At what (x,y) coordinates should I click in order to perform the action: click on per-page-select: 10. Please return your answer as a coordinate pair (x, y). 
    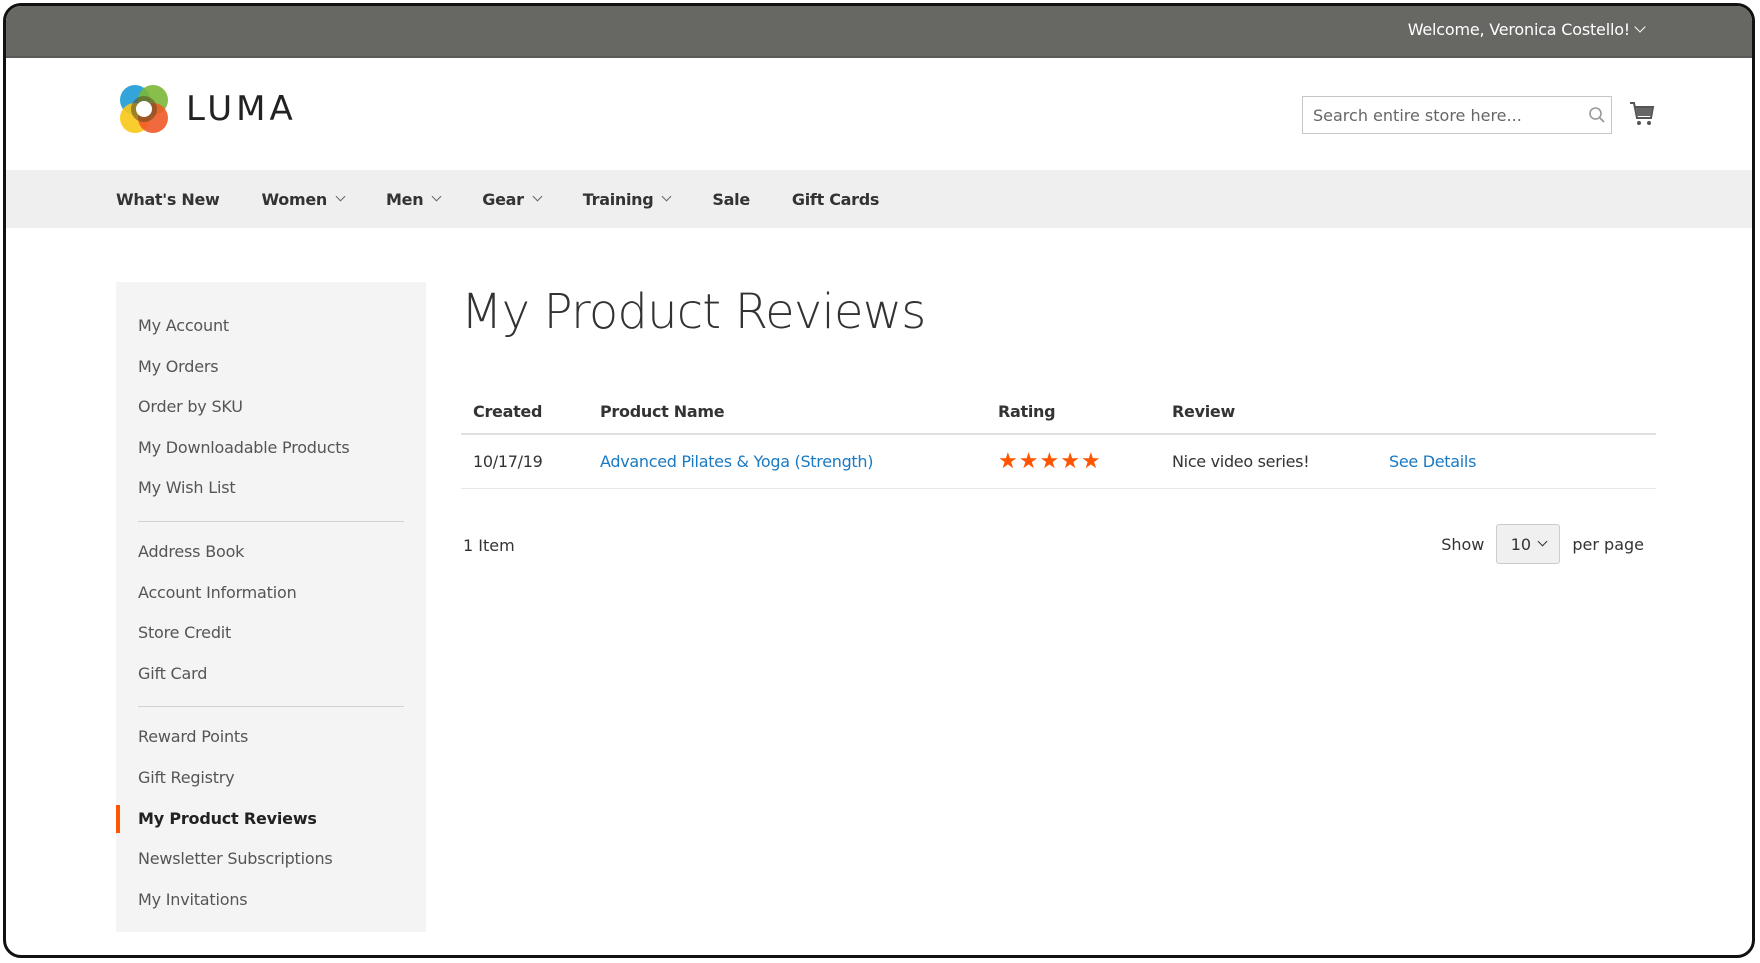
    Looking at the image, I should click on (1528, 544).